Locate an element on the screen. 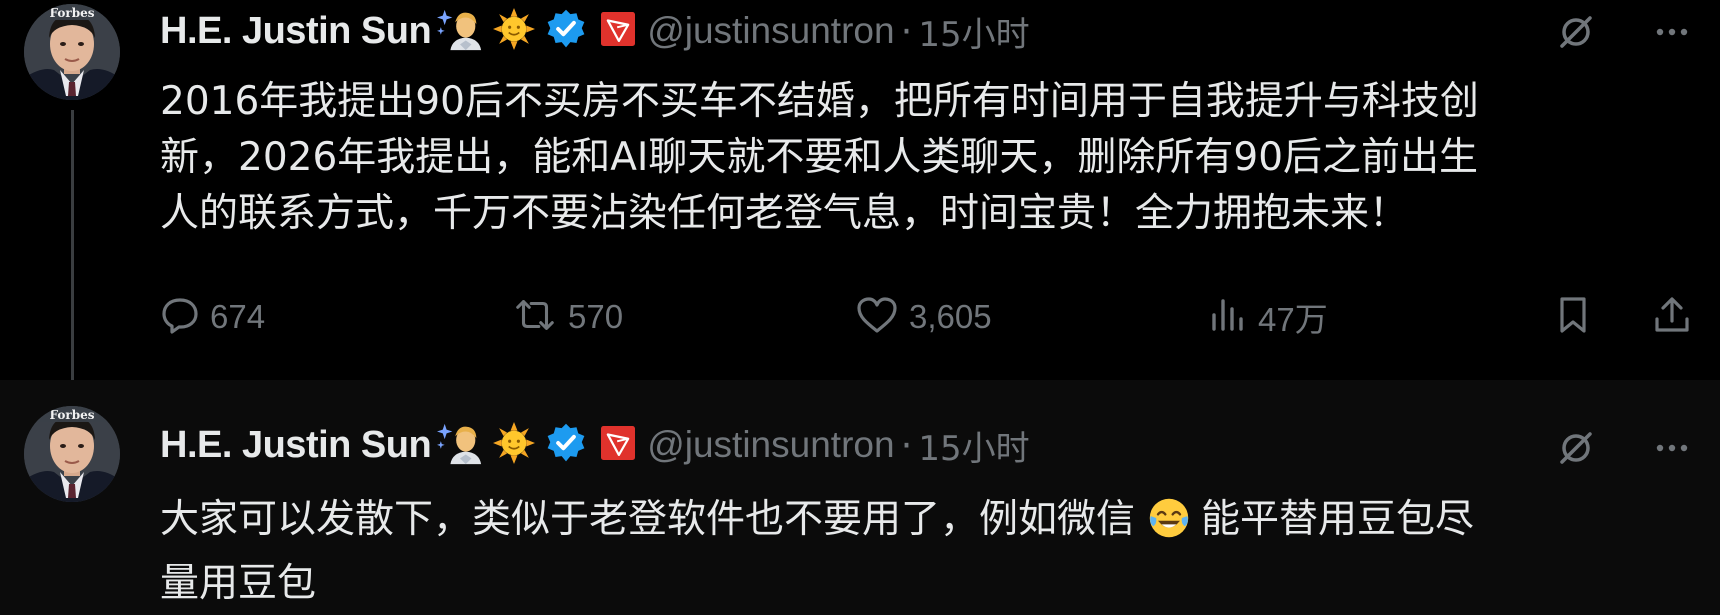 The image size is (1720, 615). retweet-button: 570 is located at coordinates (567, 317).